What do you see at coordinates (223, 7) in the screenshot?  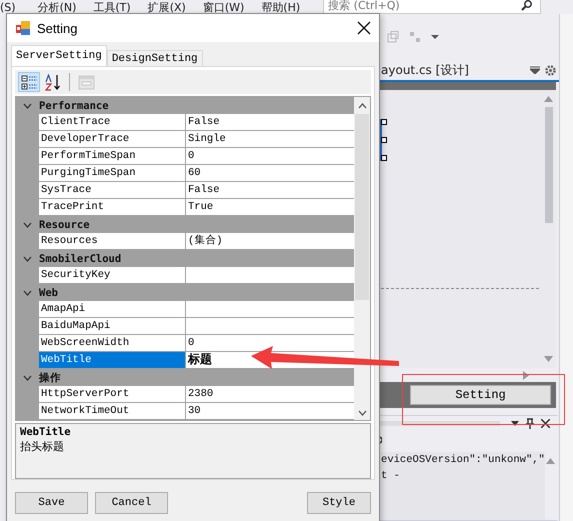 I see `menu-item: 窗口(W)` at bounding box center [223, 7].